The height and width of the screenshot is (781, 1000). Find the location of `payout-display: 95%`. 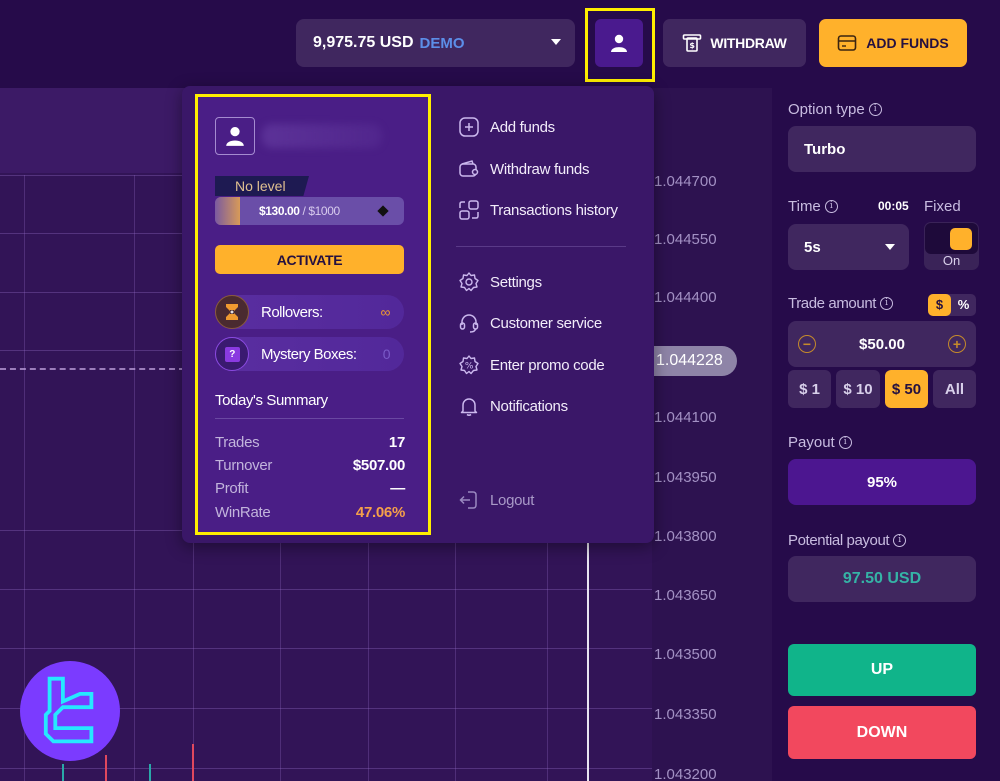

payout-display: 95% is located at coordinates (882, 482).